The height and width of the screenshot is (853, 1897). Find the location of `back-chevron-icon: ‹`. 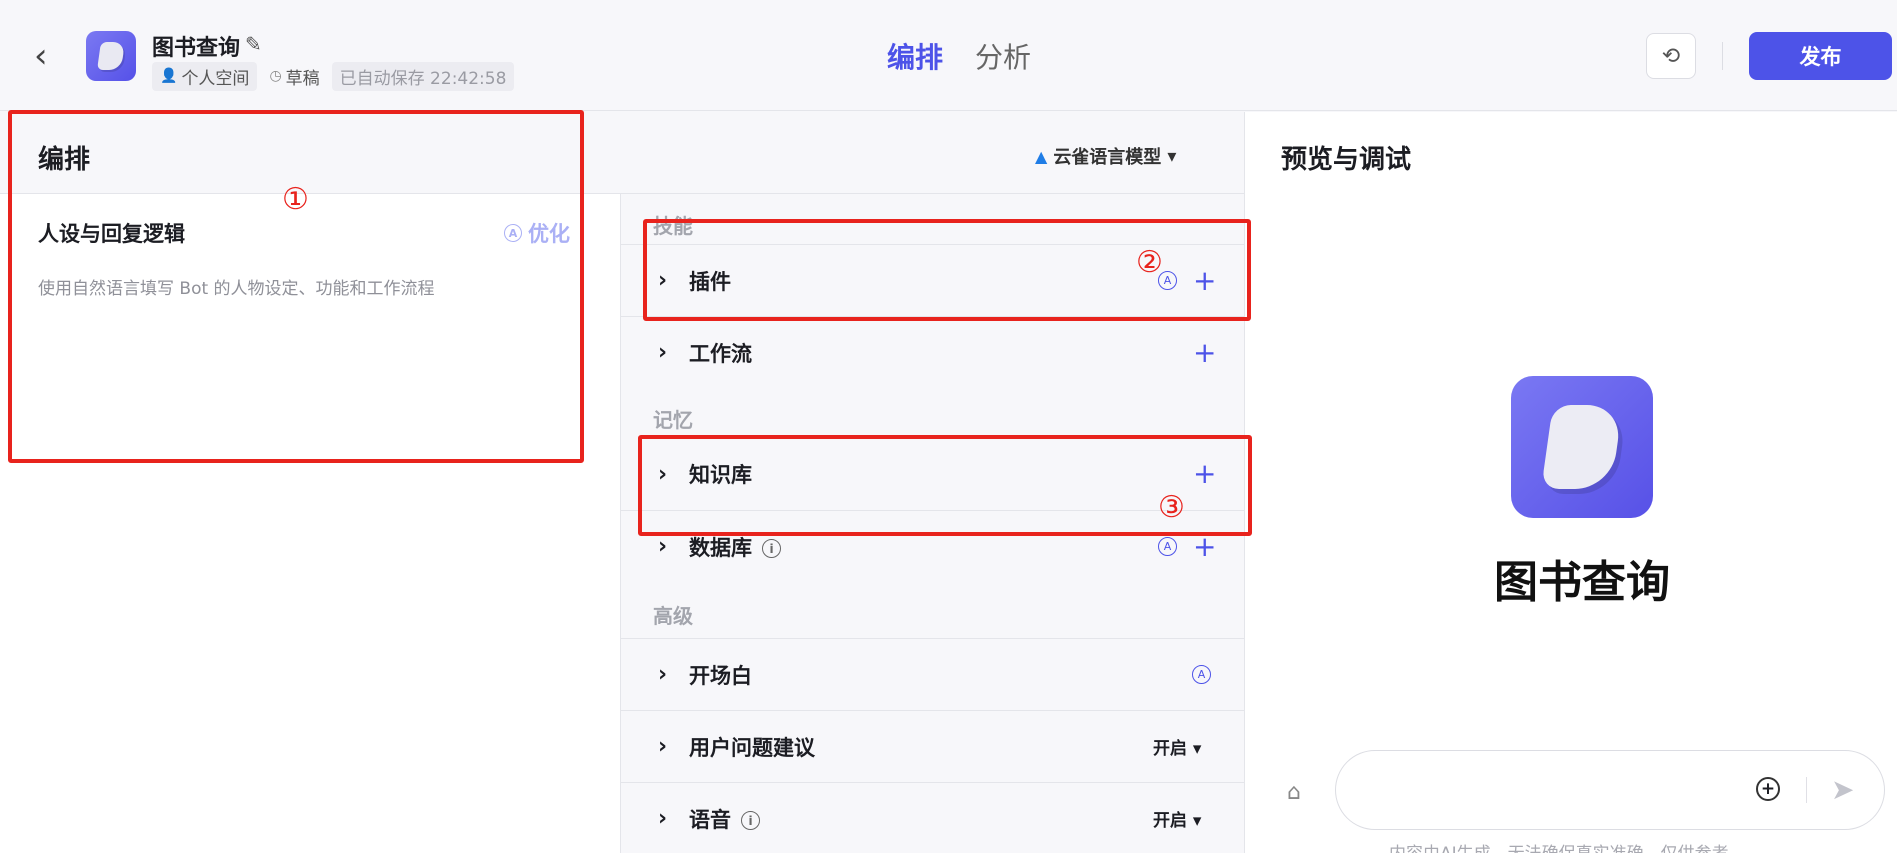

back-chevron-icon: ‹ is located at coordinates (46, 56).